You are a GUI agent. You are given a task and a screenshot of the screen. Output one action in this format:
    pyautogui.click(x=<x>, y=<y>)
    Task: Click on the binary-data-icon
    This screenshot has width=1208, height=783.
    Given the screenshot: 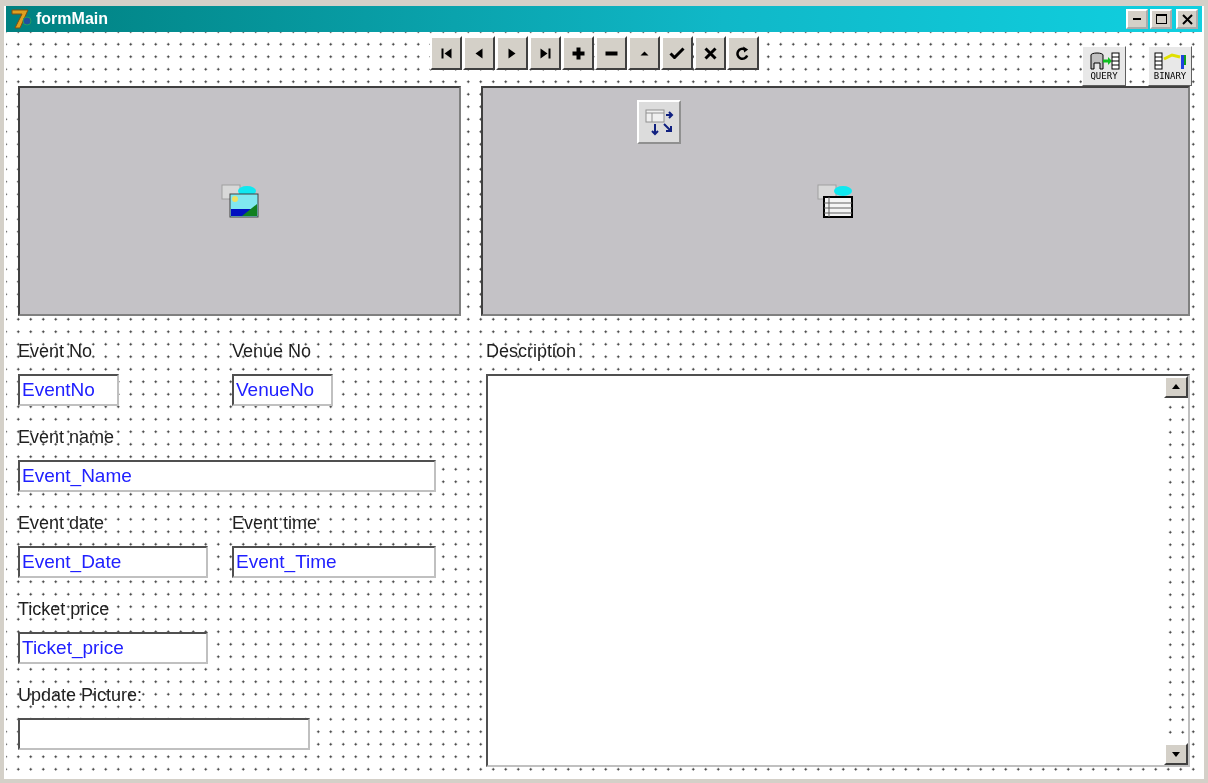 What is the action you would take?
    pyautogui.click(x=1170, y=61)
    